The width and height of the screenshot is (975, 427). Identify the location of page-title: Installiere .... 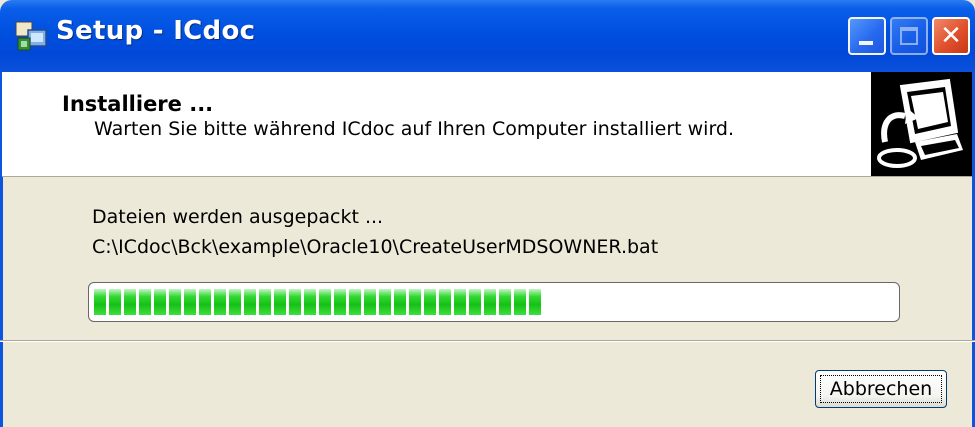
(138, 104).